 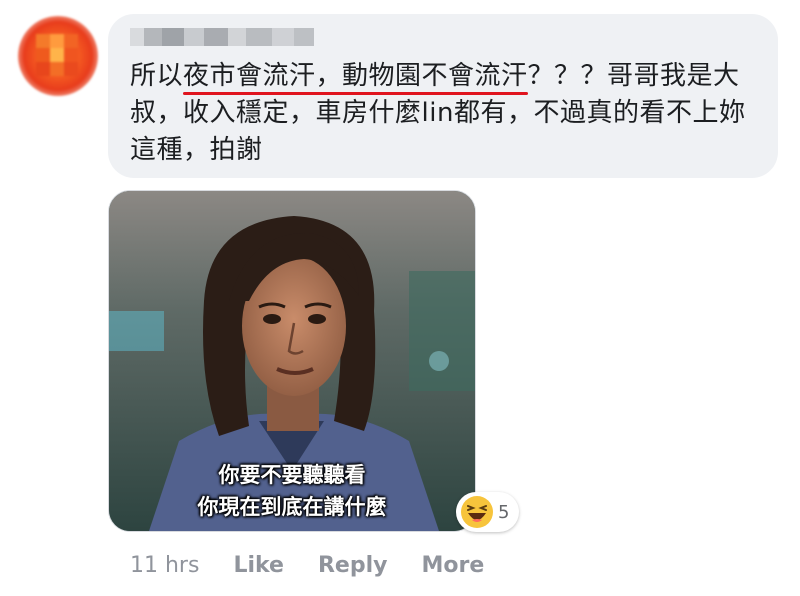 I want to click on like-button: Like, so click(x=258, y=565).